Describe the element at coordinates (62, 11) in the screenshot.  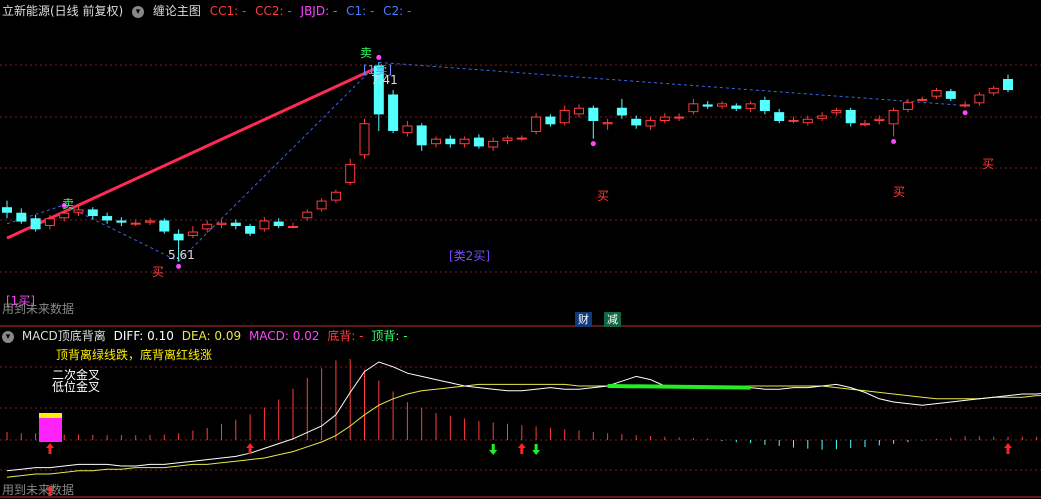
I see `stock-title: 立新能源(日线 前复权)` at that location.